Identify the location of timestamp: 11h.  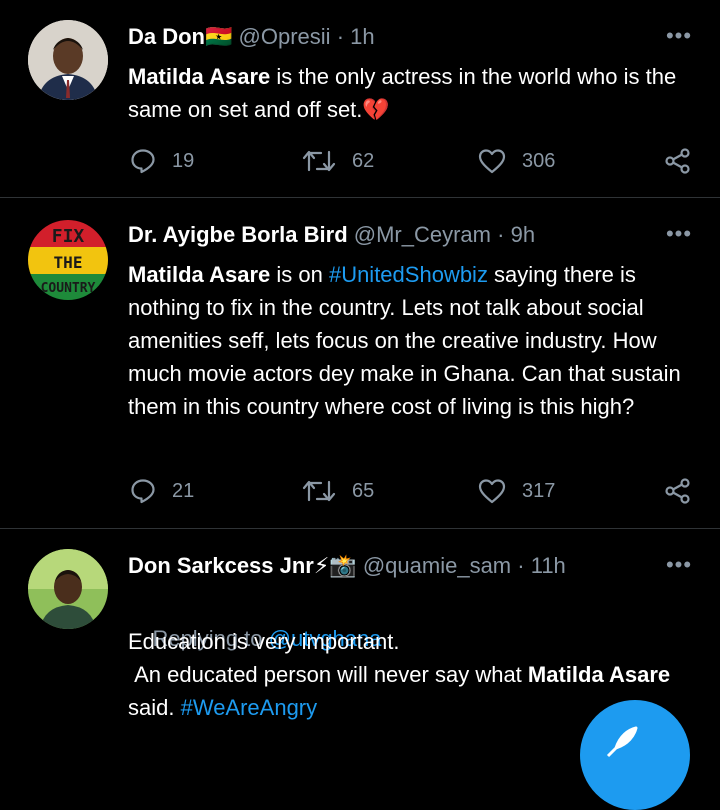
(548, 565).